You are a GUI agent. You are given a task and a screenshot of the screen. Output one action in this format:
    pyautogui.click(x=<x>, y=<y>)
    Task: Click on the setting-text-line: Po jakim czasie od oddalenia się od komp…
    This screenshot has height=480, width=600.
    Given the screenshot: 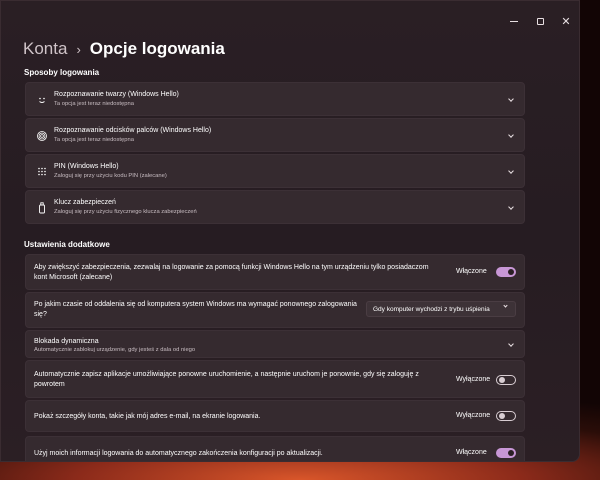 What is the action you would take?
    pyautogui.click(x=195, y=304)
    